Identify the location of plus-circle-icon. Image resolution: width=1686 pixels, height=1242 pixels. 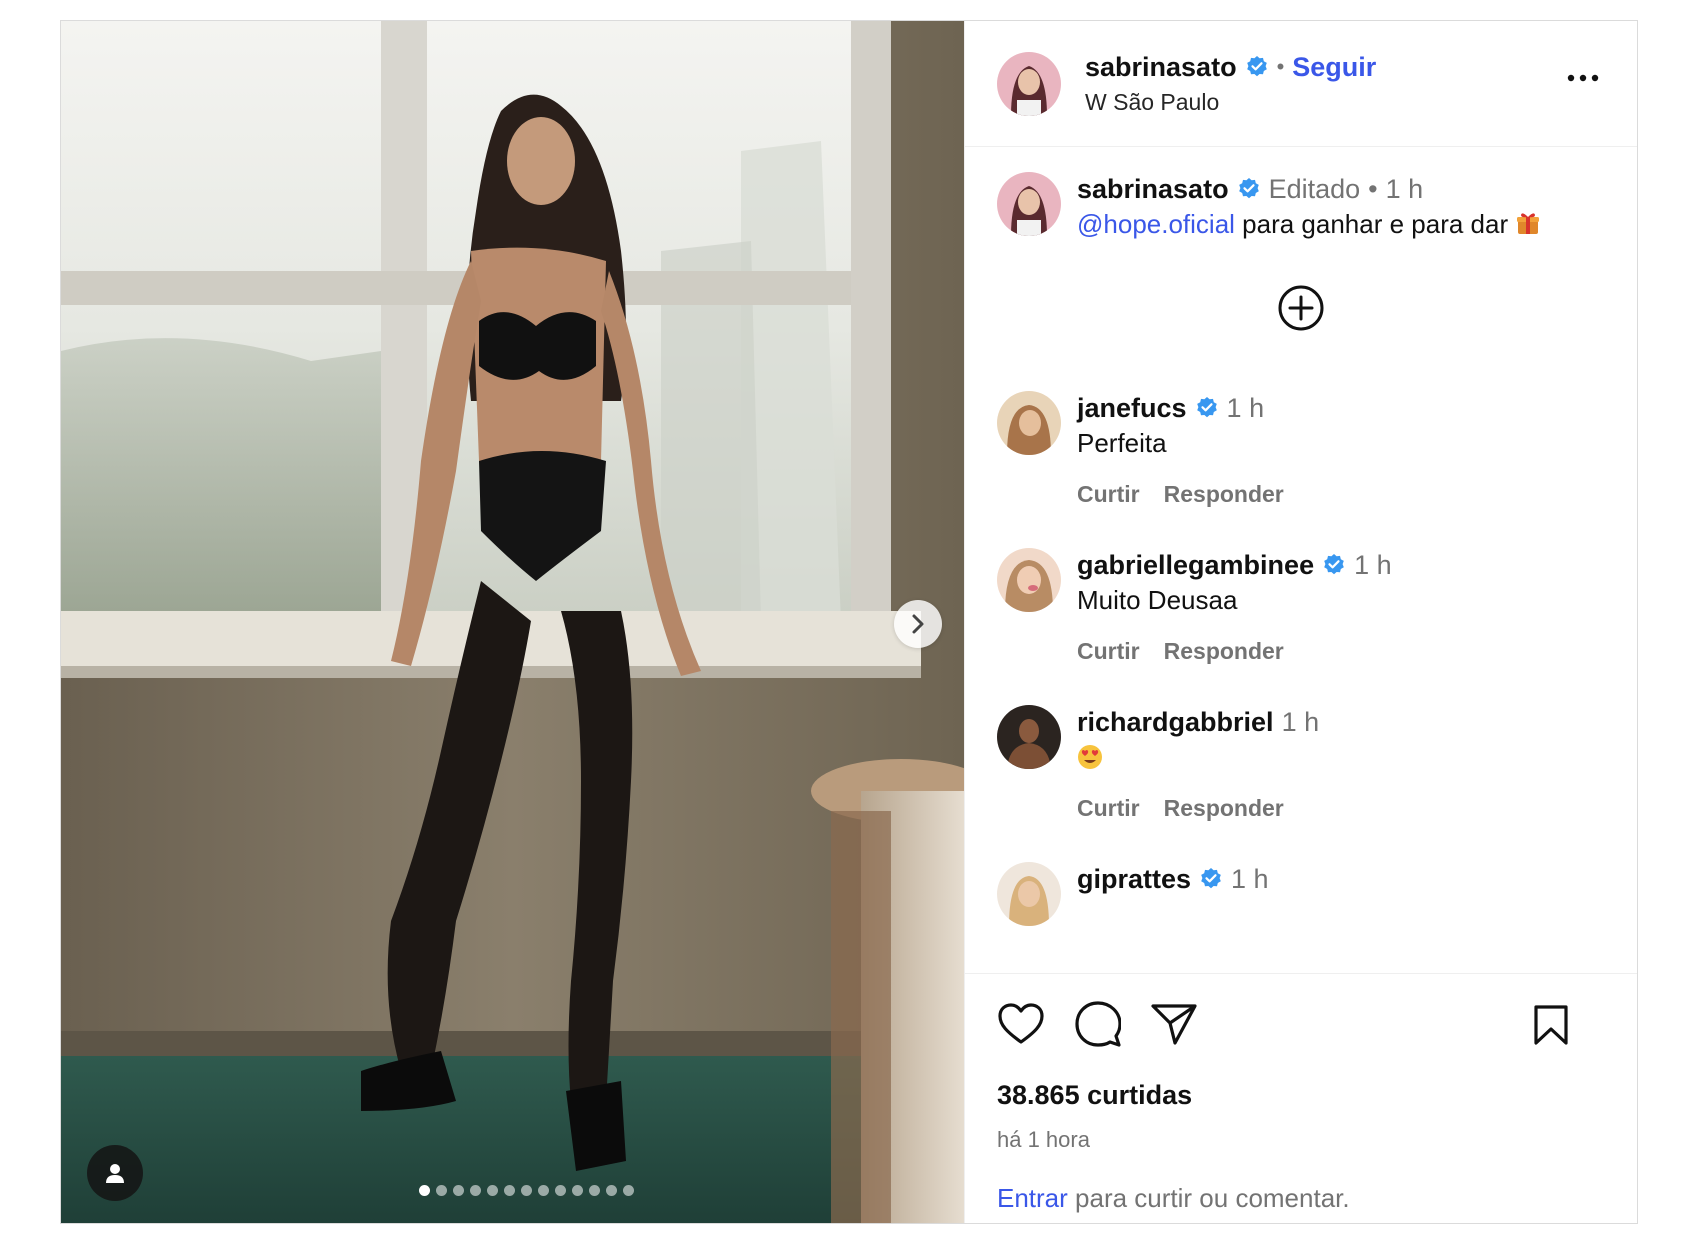
(1301, 308).